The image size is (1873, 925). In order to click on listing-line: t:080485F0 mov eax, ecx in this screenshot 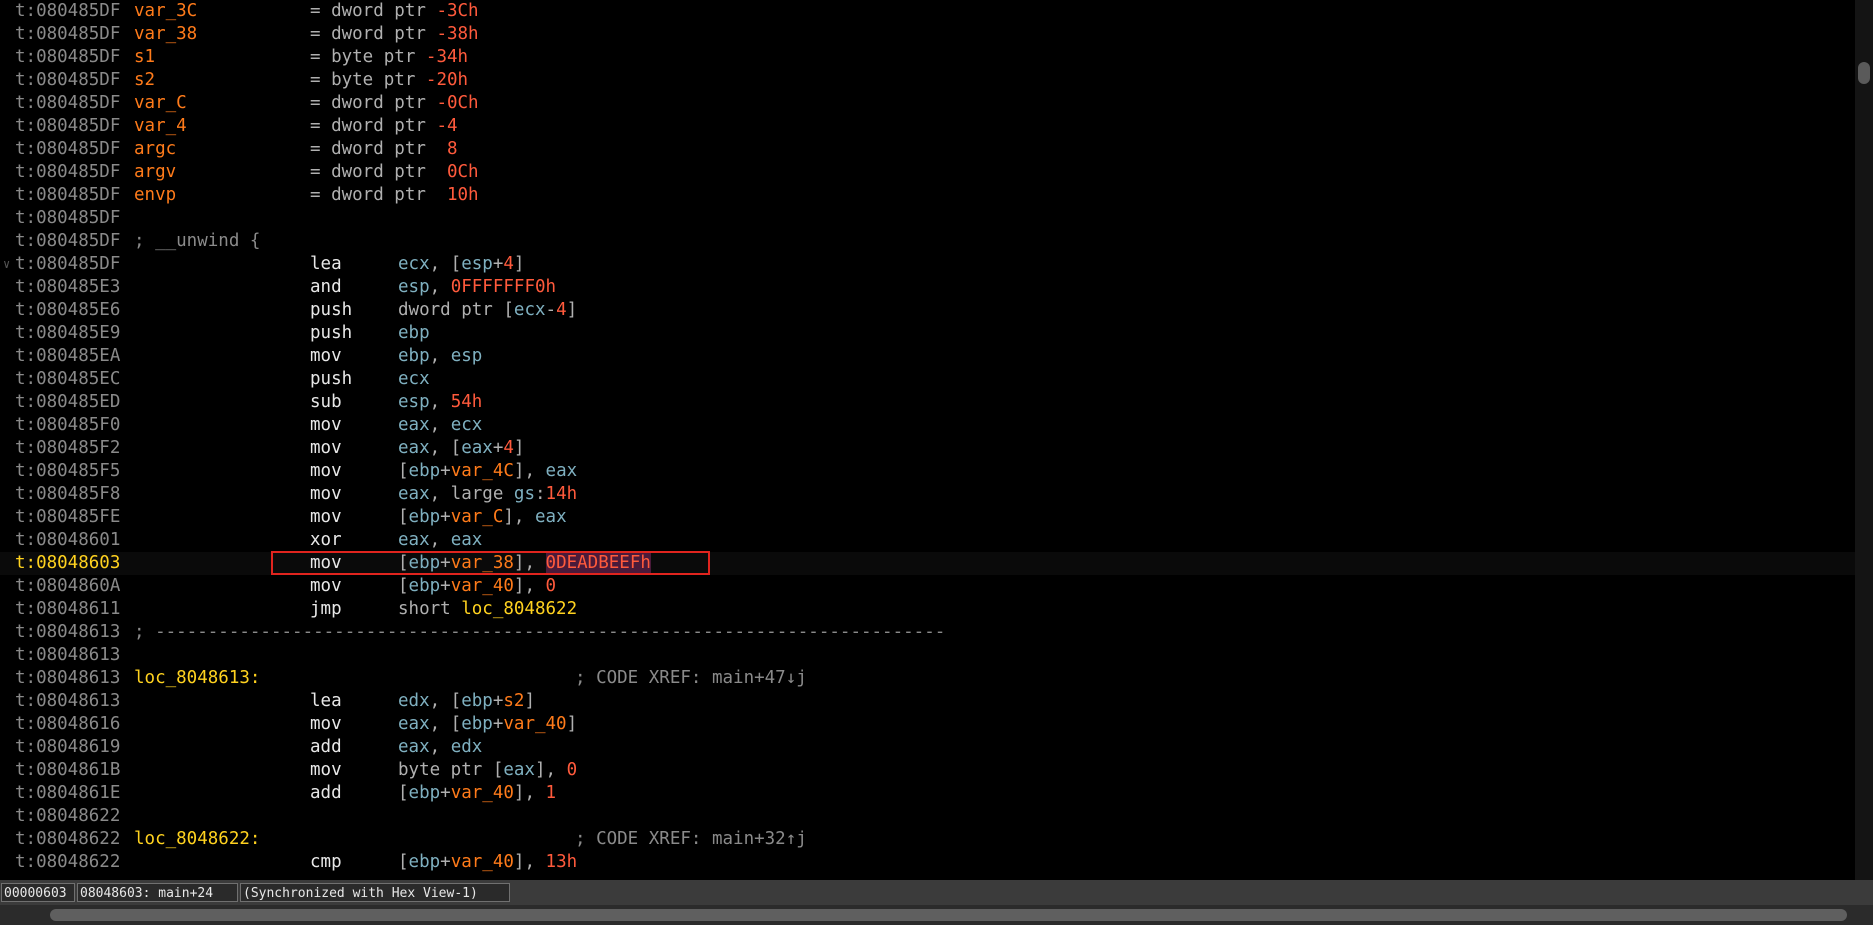, I will do `click(927, 425)`.